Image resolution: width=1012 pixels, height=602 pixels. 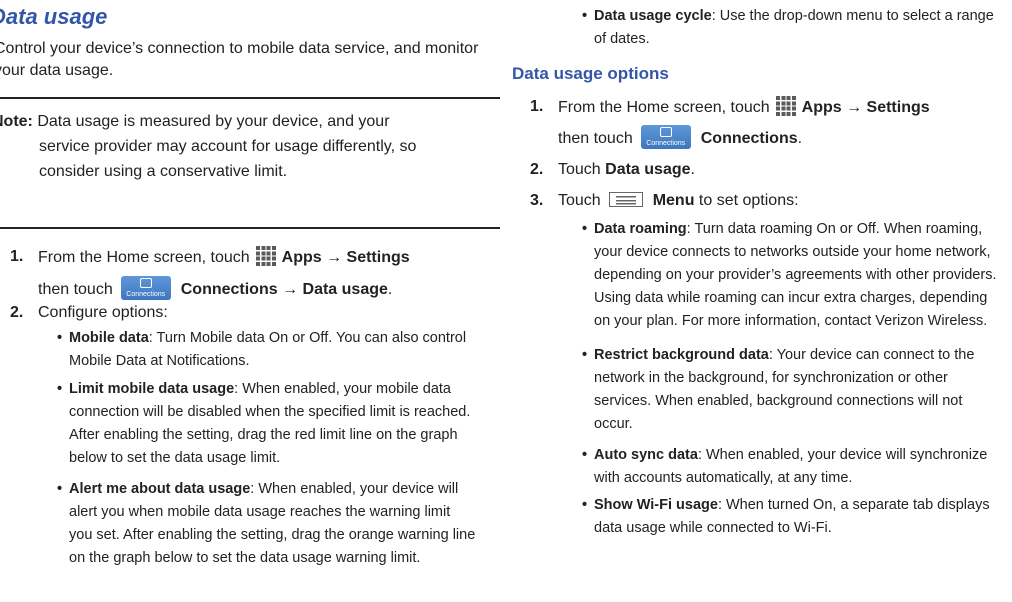 What do you see at coordinates (16, 121) in the screenshot?
I see `note-label: Note:` at bounding box center [16, 121].